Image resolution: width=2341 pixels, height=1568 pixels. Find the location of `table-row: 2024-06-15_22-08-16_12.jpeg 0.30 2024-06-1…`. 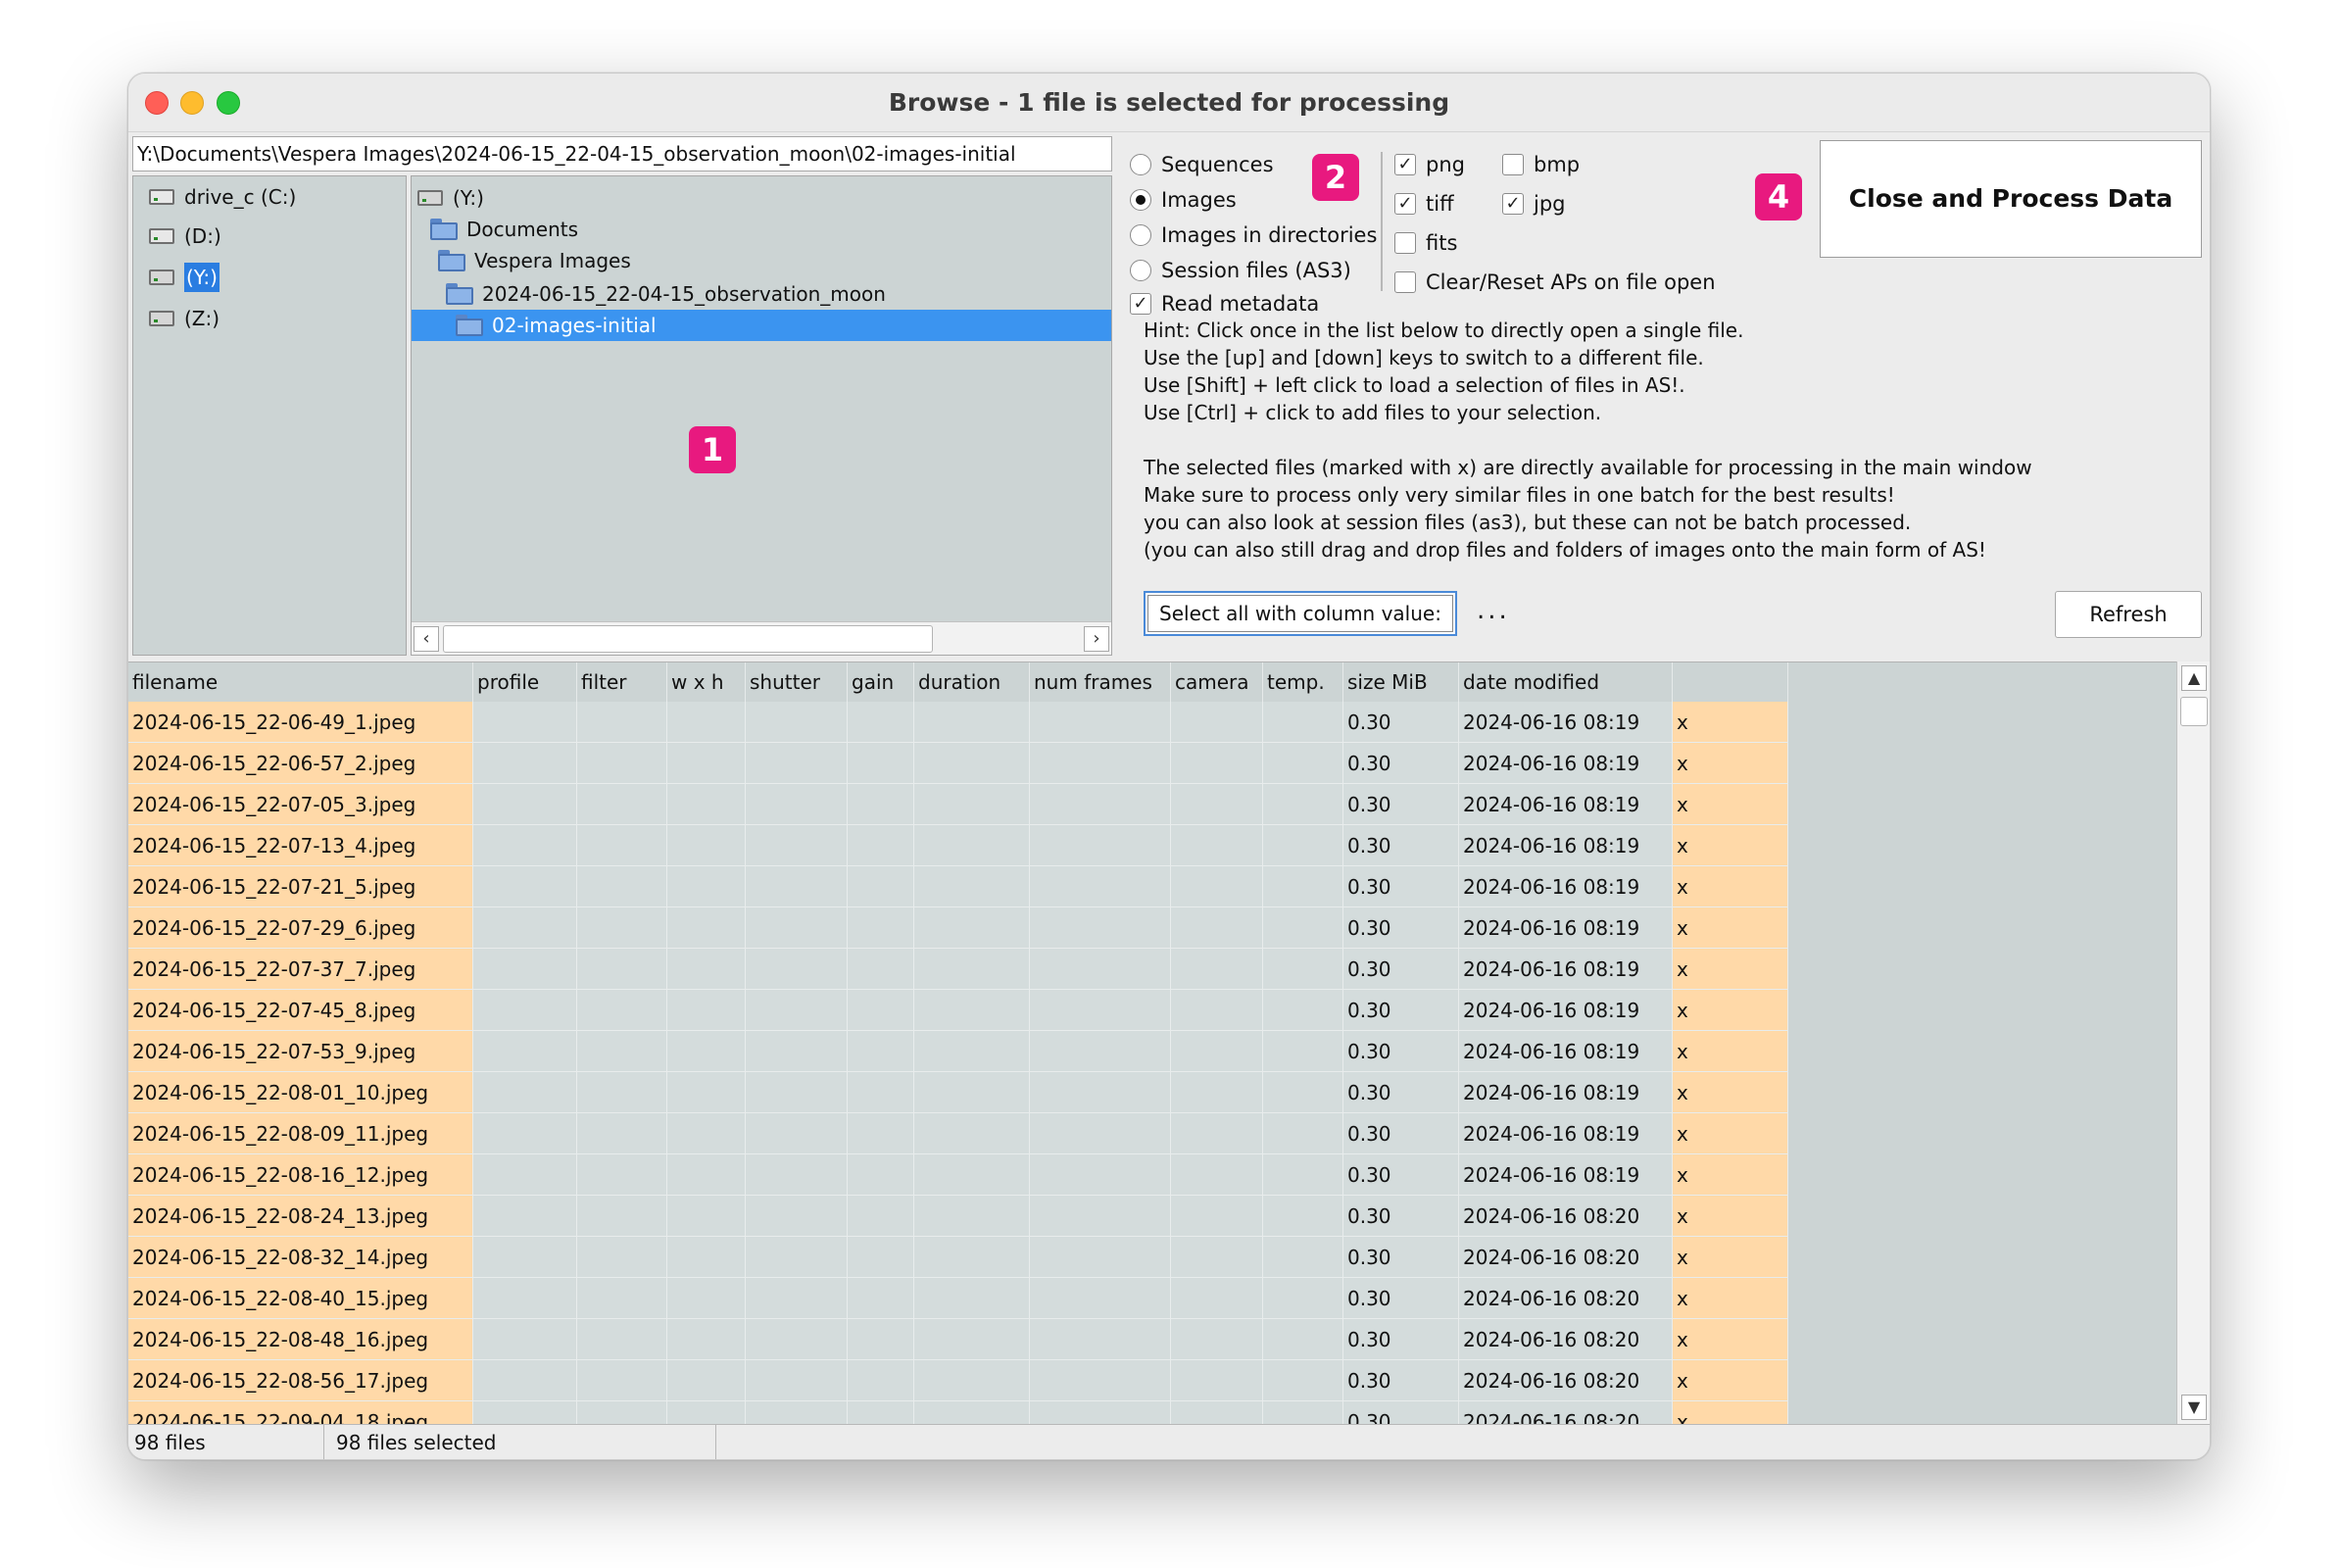

table-row: 2024-06-15_22-08-16_12.jpeg 0.30 2024-06-1… is located at coordinates (958, 1175).